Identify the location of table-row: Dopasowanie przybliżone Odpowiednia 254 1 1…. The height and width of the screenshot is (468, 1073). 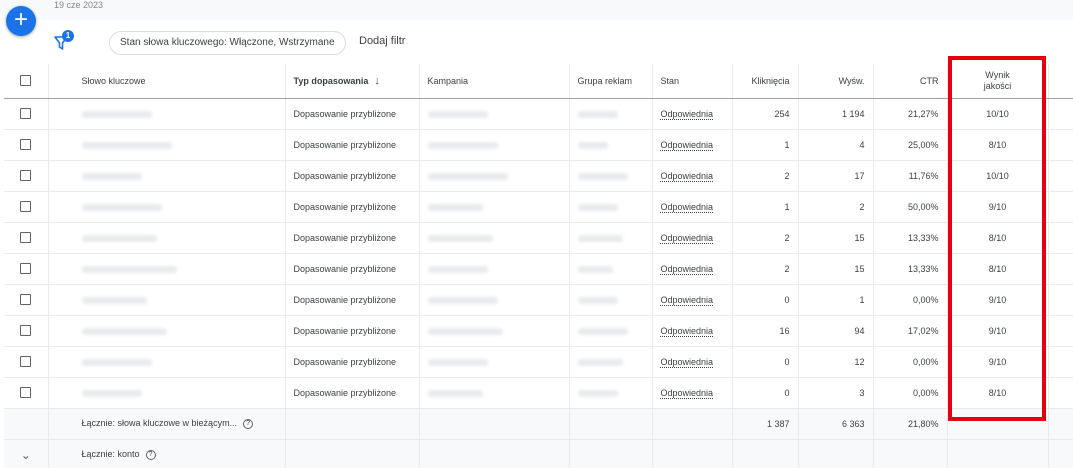
(538, 114).